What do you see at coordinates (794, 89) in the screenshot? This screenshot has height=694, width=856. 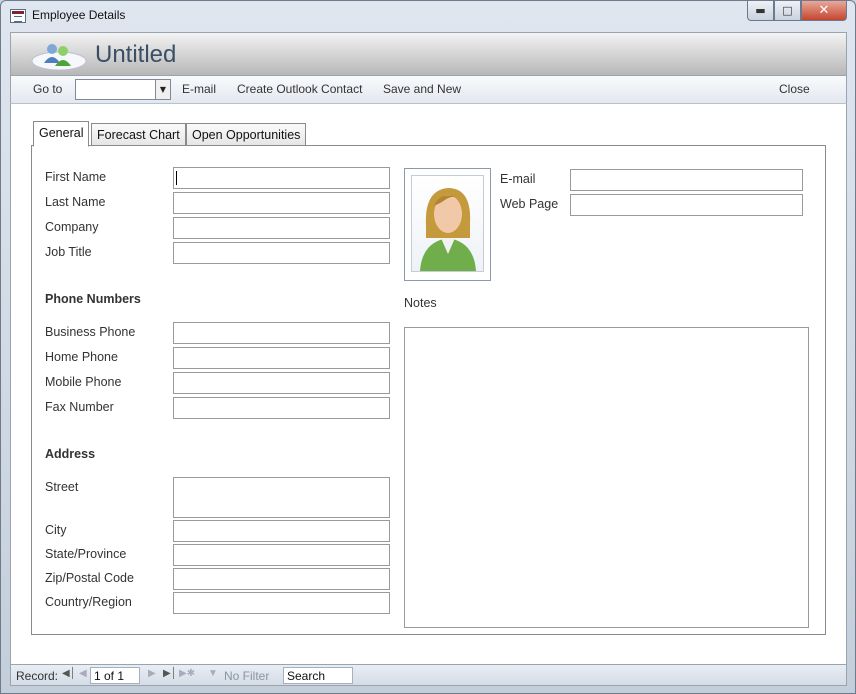 I see `close-button: Close` at bounding box center [794, 89].